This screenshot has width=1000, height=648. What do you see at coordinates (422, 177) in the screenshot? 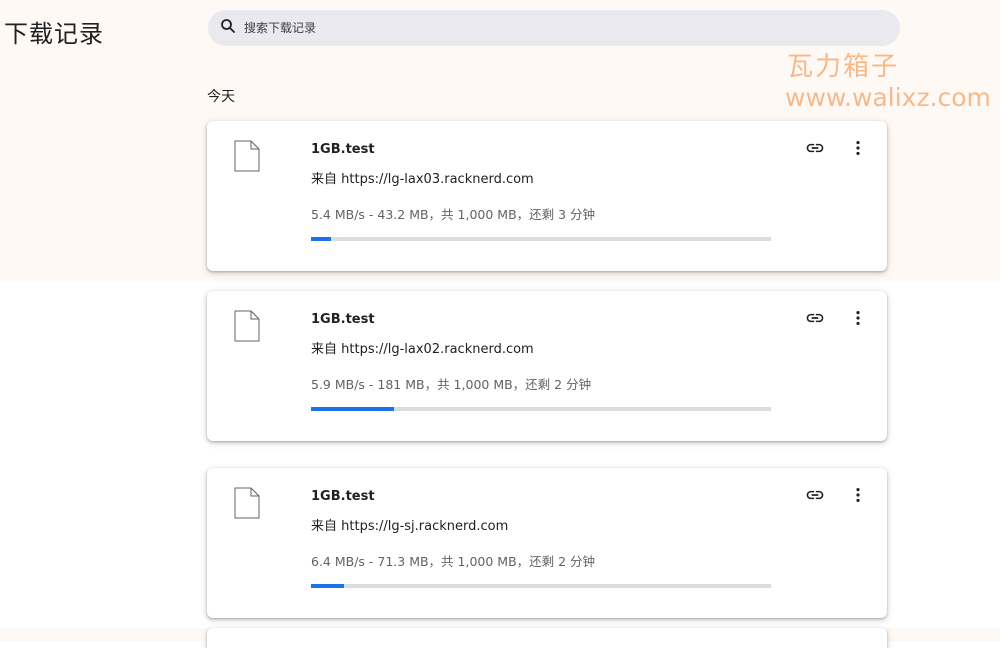
I see `file-source-url: 来自 https://lg-lax03.racknerd.com` at bounding box center [422, 177].